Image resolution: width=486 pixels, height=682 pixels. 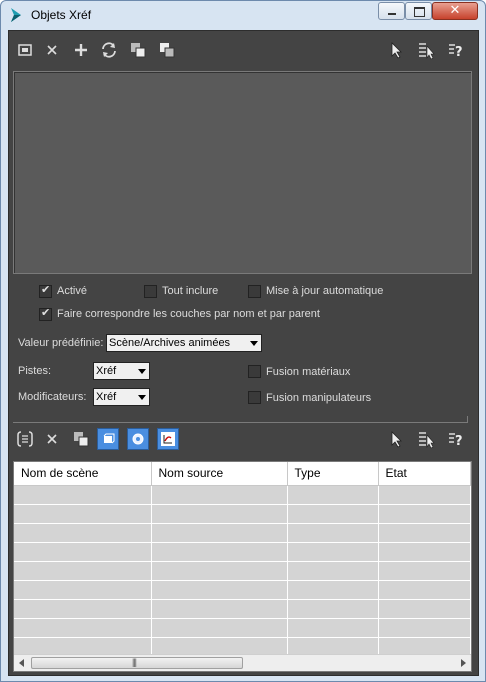 What do you see at coordinates (254, 291) in the screenshot?
I see `auto-update-checkbox` at bounding box center [254, 291].